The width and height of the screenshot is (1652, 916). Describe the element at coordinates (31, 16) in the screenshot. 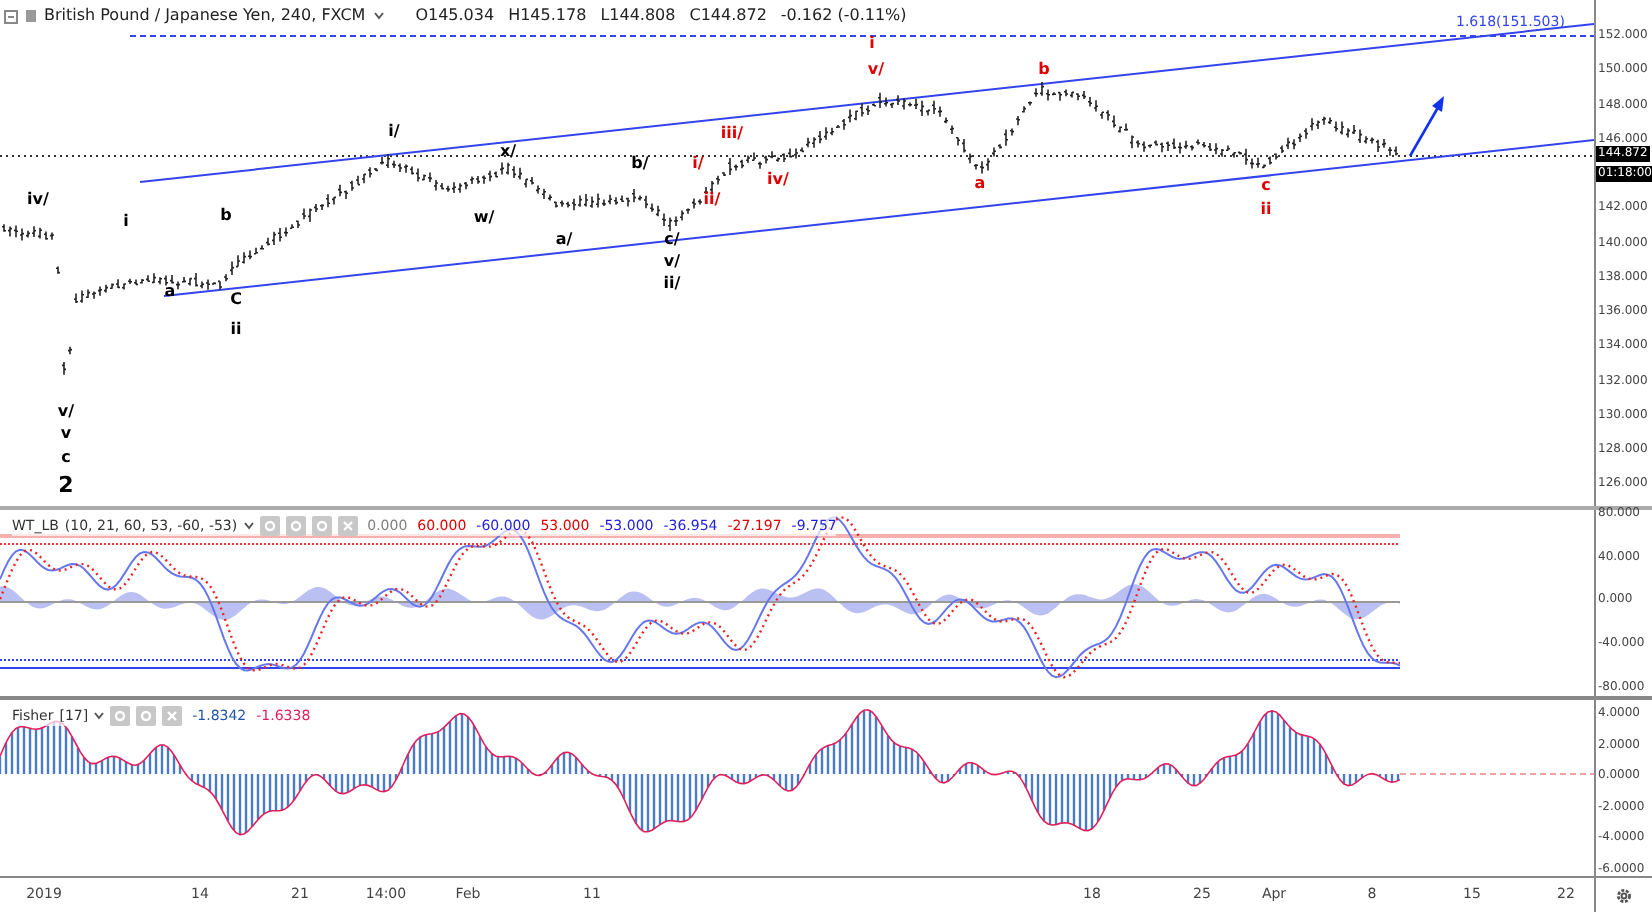

I see `symbol-icon` at that location.